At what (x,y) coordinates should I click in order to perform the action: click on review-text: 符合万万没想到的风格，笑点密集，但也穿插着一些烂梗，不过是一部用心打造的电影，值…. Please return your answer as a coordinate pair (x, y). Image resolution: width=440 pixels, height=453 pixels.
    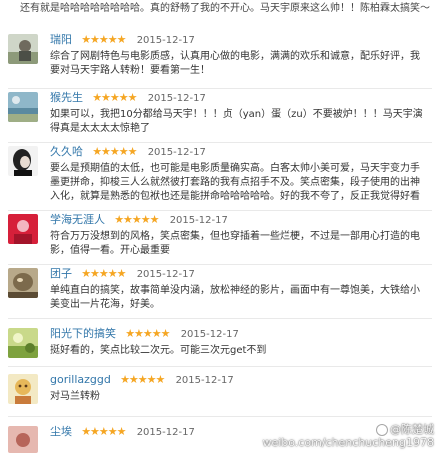
    Looking at the image, I should click on (235, 243).